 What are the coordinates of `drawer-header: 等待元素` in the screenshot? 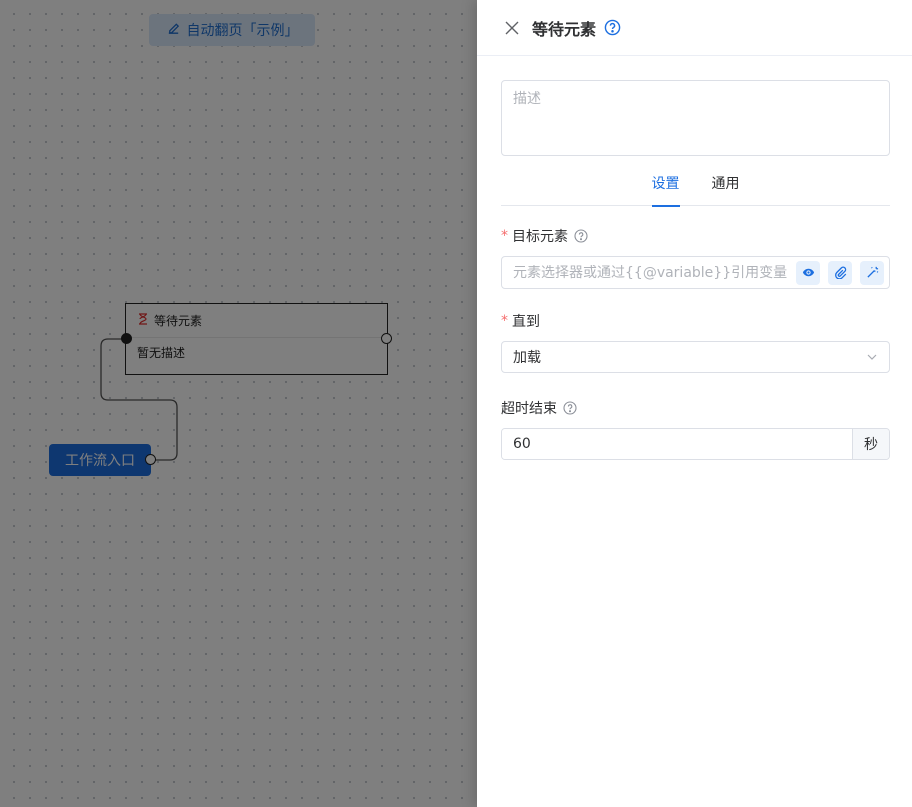 It's located at (694, 28).